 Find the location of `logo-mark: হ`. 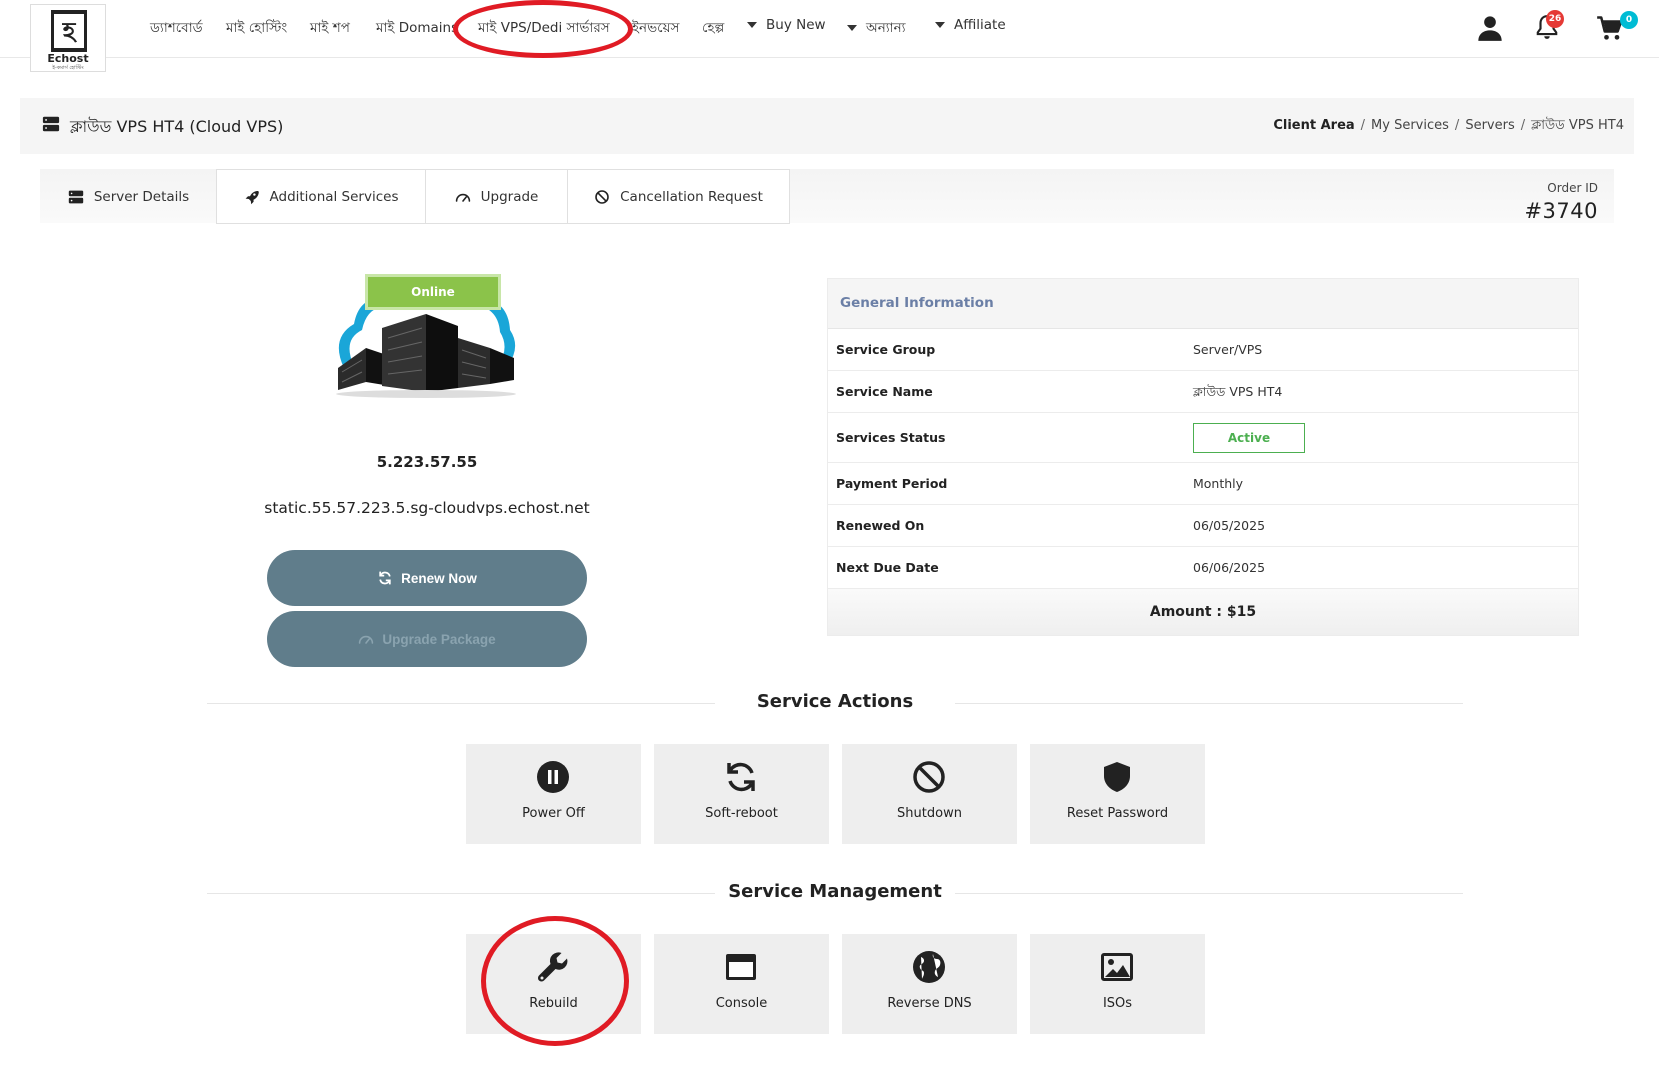

logo-mark: হ is located at coordinates (69, 31).